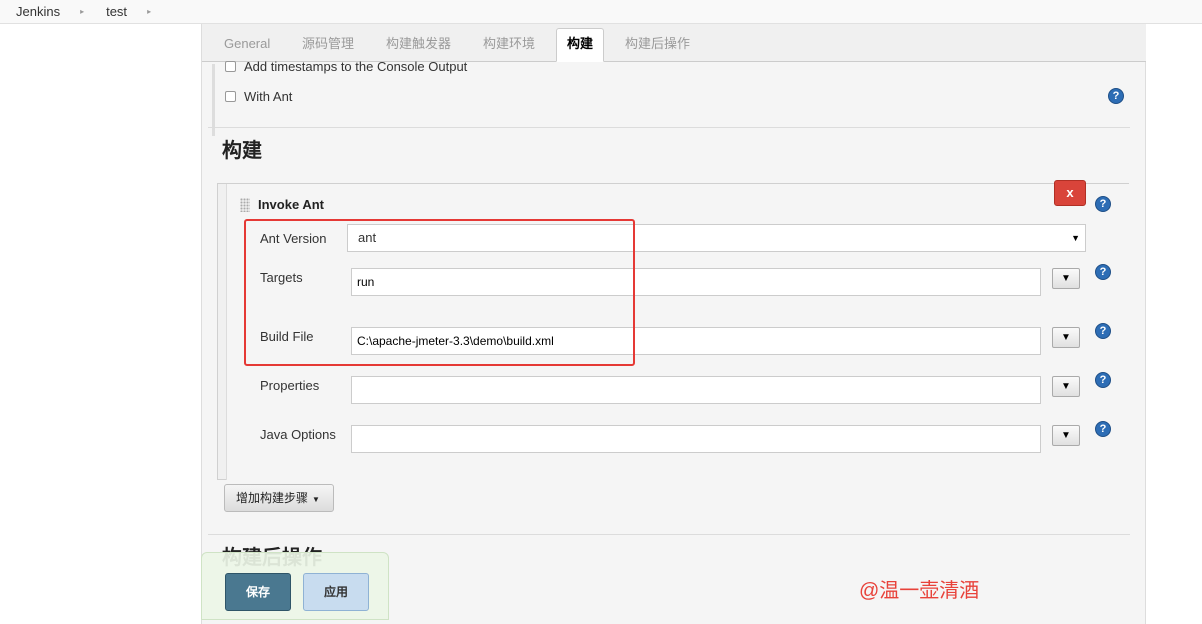 The width and height of the screenshot is (1202, 624). I want to click on add-build-step-label: 增加构建步骤, so click(272, 498).